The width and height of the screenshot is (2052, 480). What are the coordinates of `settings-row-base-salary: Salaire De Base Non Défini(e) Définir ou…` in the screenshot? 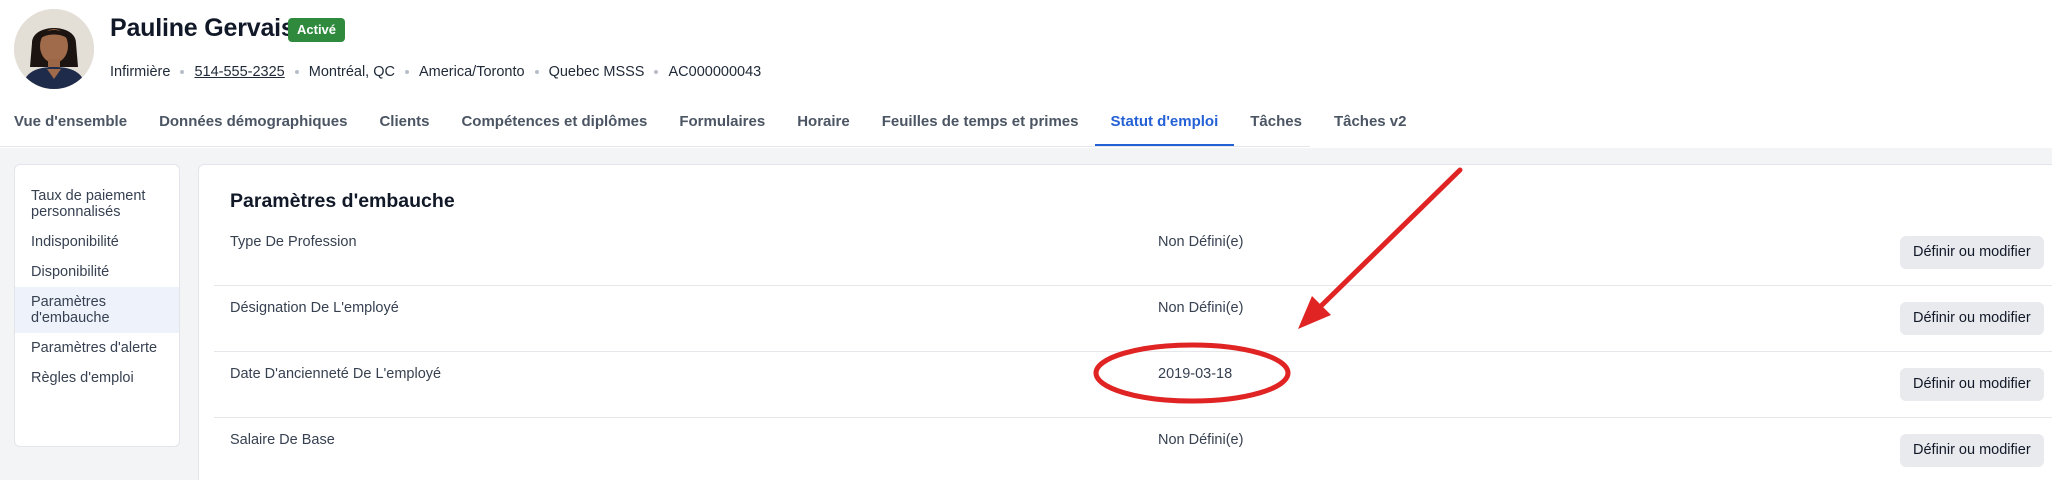 It's located at (1133, 449).